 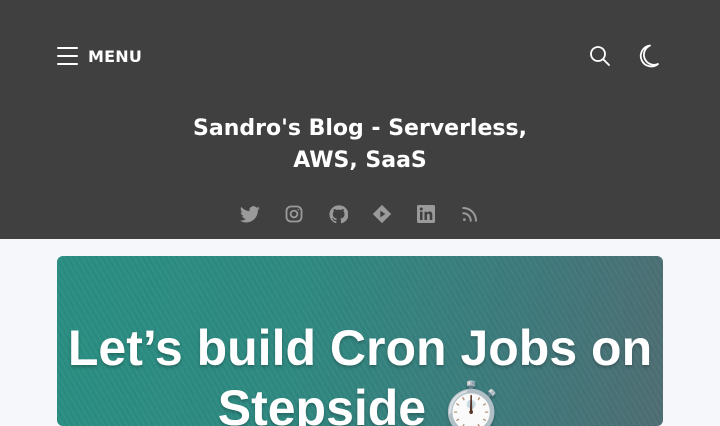 What do you see at coordinates (382, 214) in the screenshot?
I see `dev-community-icon` at bounding box center [382, 214].